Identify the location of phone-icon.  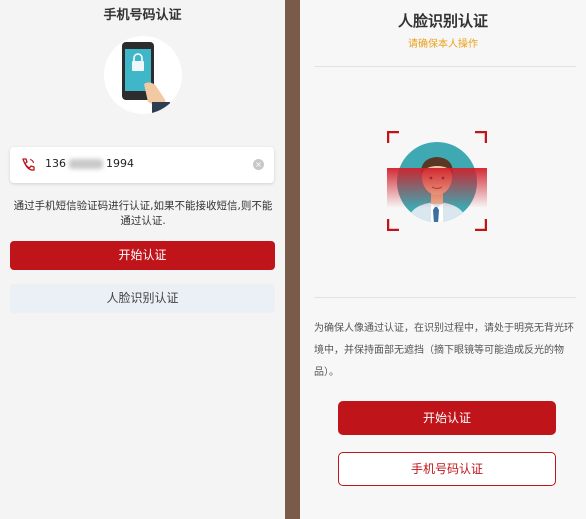
(28, 165).